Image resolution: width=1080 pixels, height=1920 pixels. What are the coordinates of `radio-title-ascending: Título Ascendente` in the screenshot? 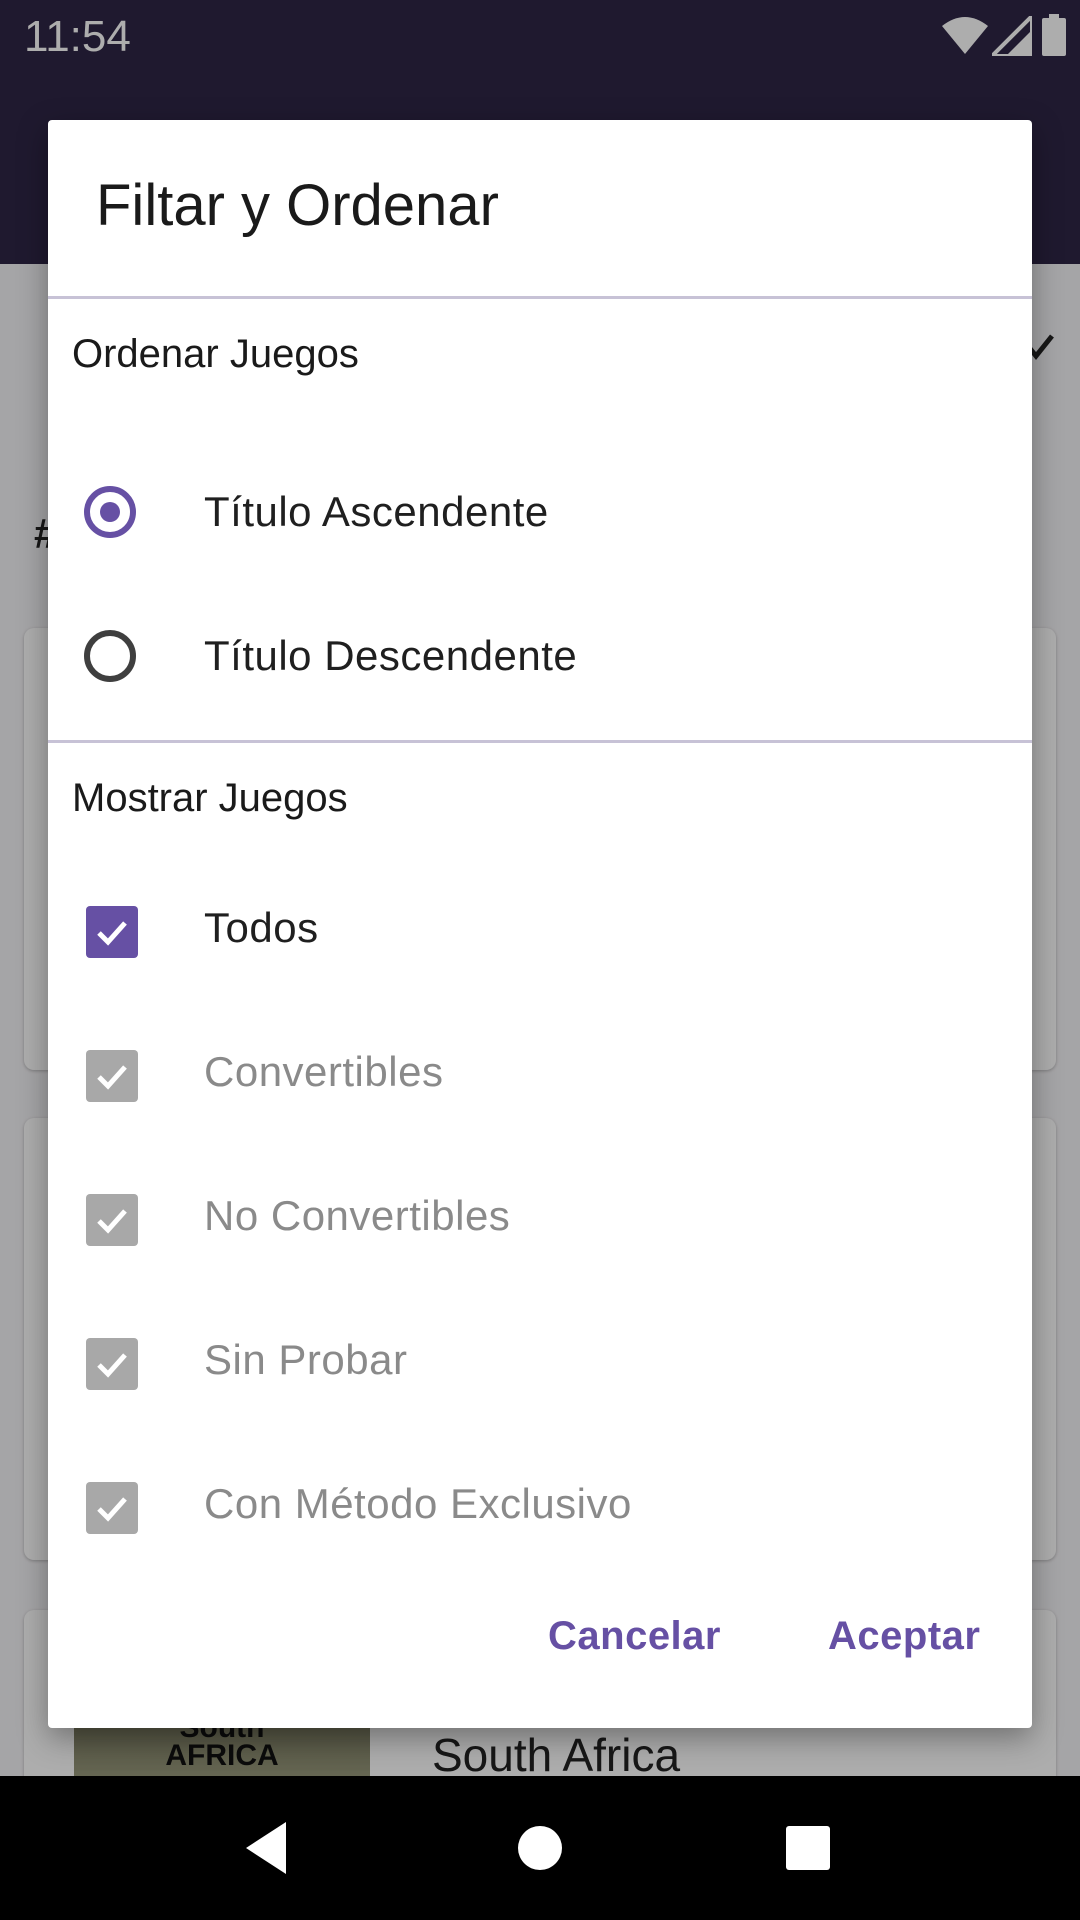 It's located at (534, 512).